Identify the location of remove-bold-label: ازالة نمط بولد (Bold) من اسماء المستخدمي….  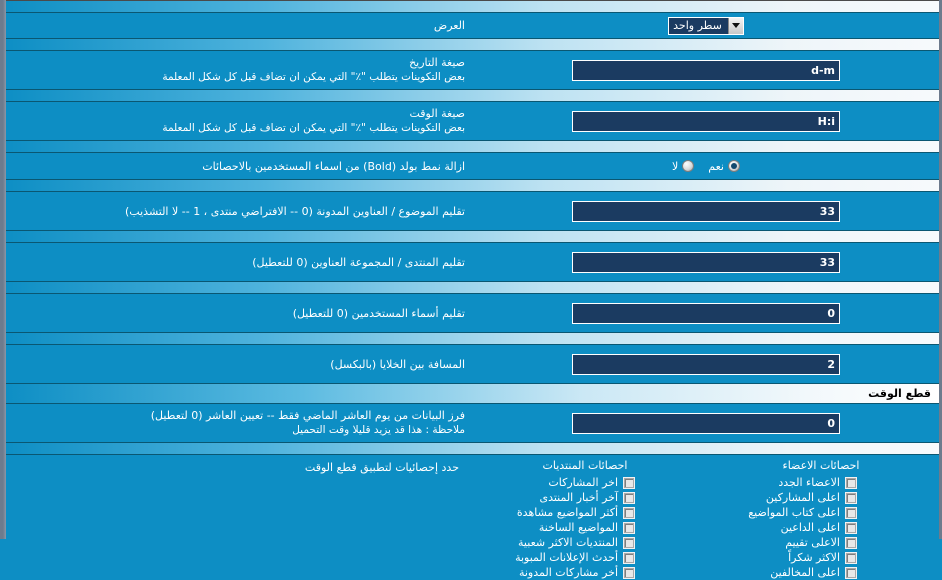
(333, 166).